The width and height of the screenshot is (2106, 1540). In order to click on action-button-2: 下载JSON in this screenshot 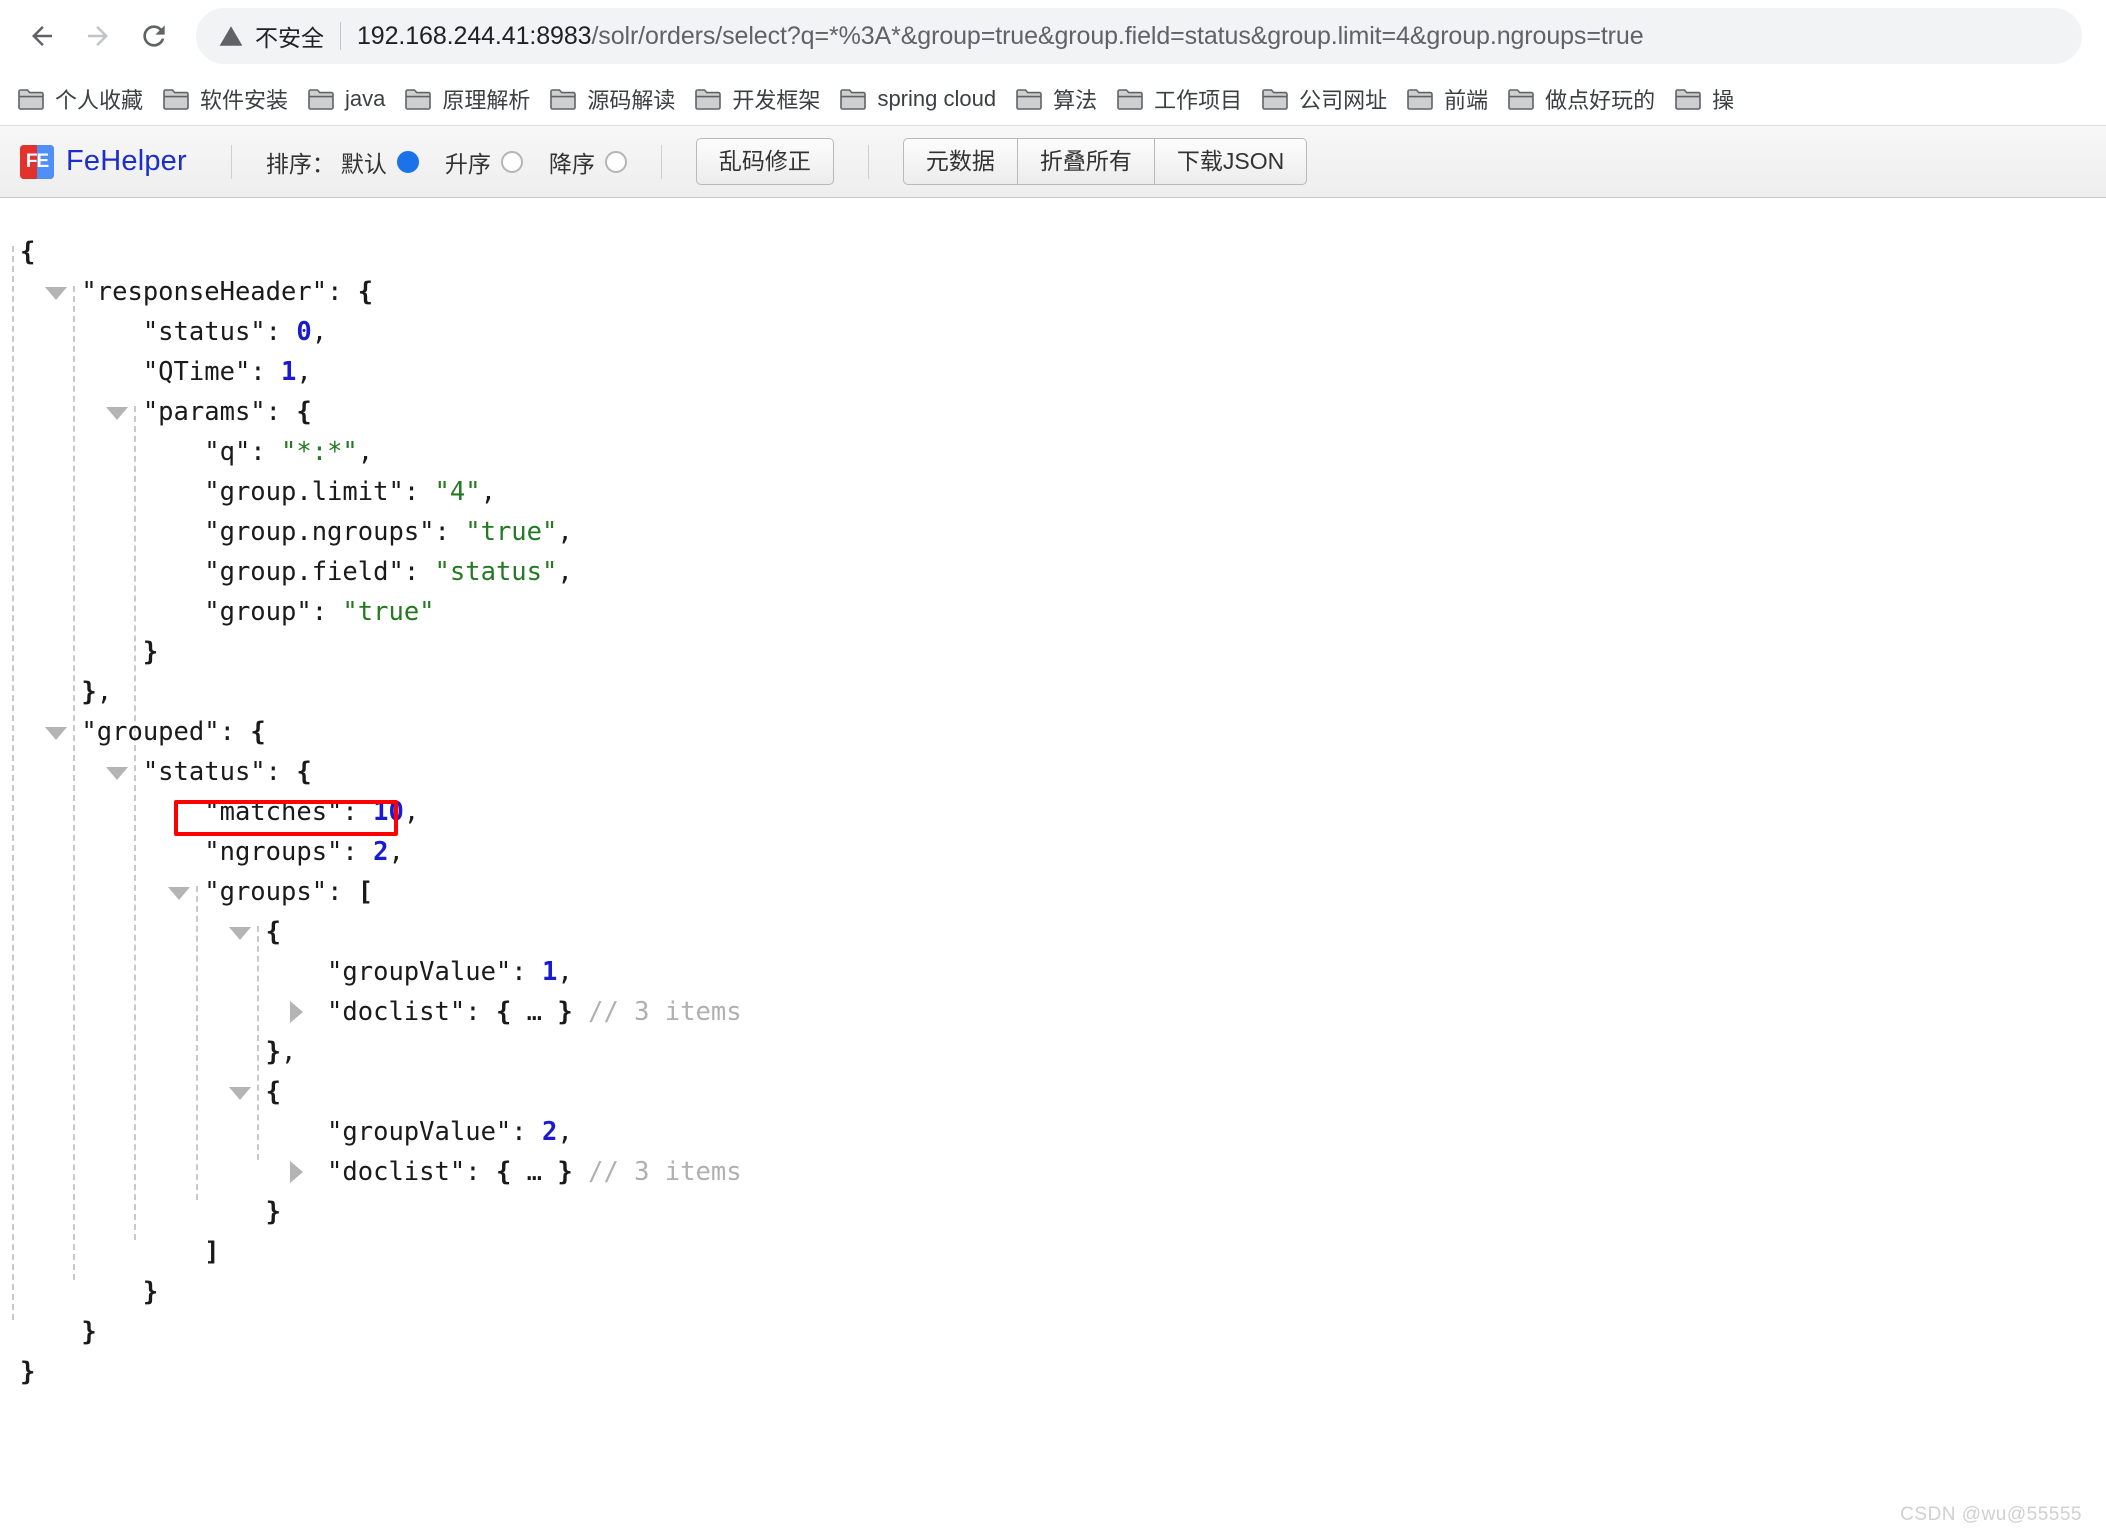, I will do `click(1231, 161)`.